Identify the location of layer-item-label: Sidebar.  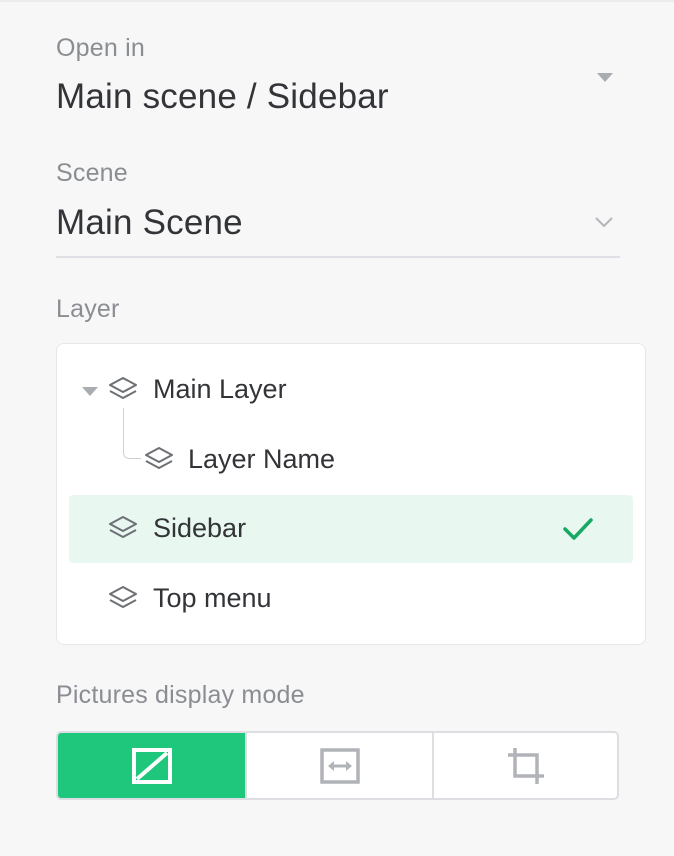
(200, 528).